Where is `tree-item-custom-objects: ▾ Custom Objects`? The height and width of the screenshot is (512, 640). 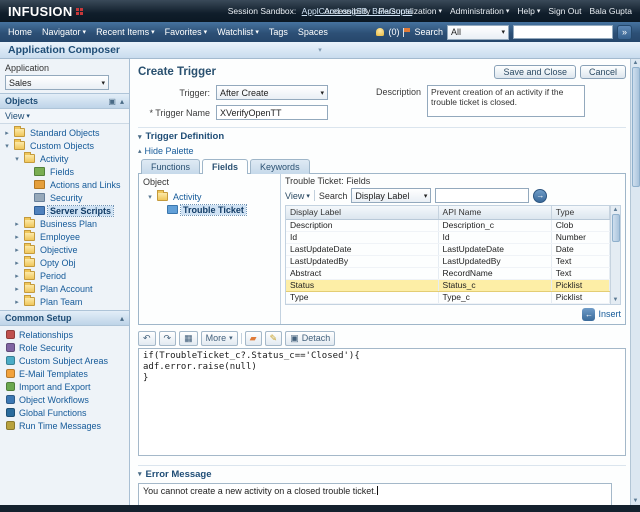
tree-item-custom-objects: ▾ Custom Objects is located at coordinates (64, 145).